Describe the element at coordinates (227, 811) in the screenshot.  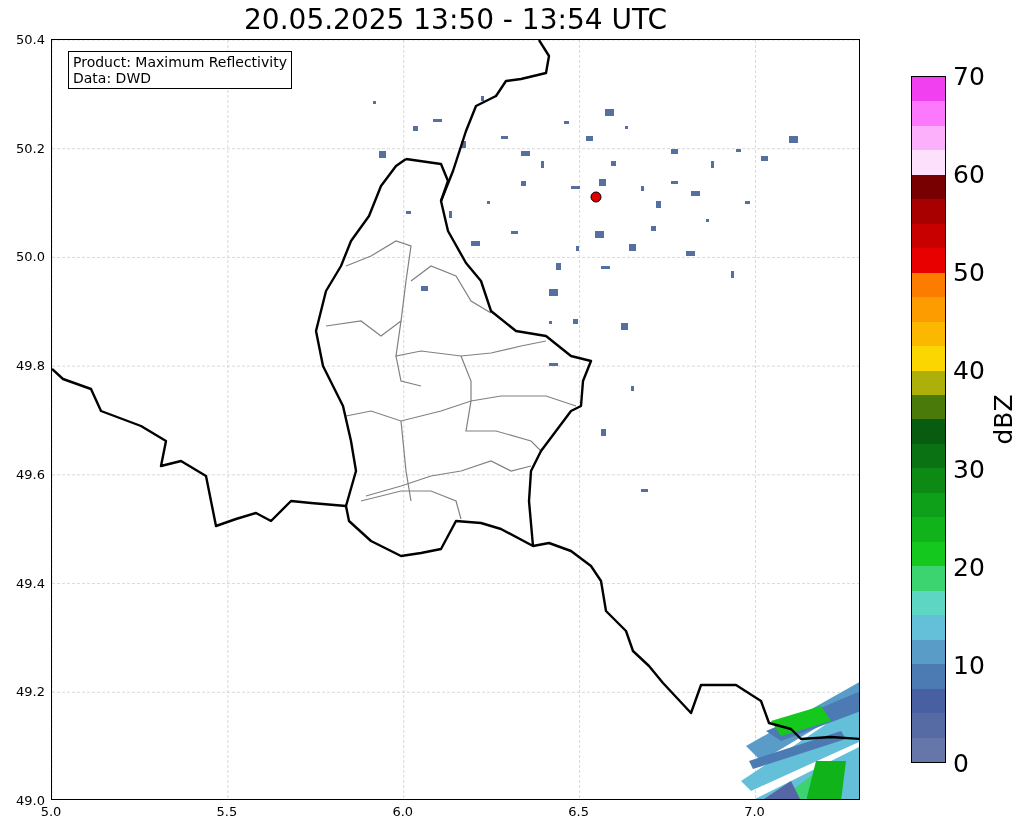
I see `x-tick-label: 5.5` at that location.